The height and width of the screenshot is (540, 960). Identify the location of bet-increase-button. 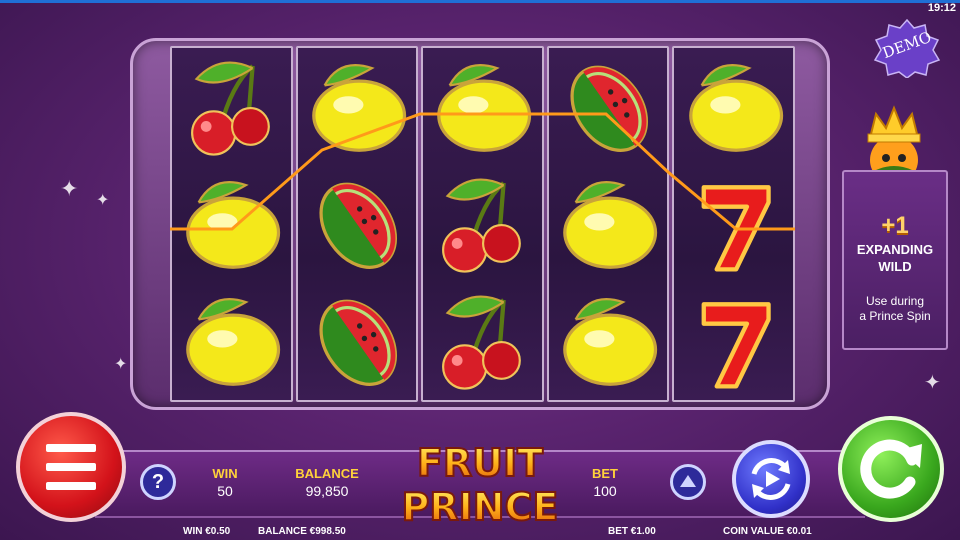
(688, 482).